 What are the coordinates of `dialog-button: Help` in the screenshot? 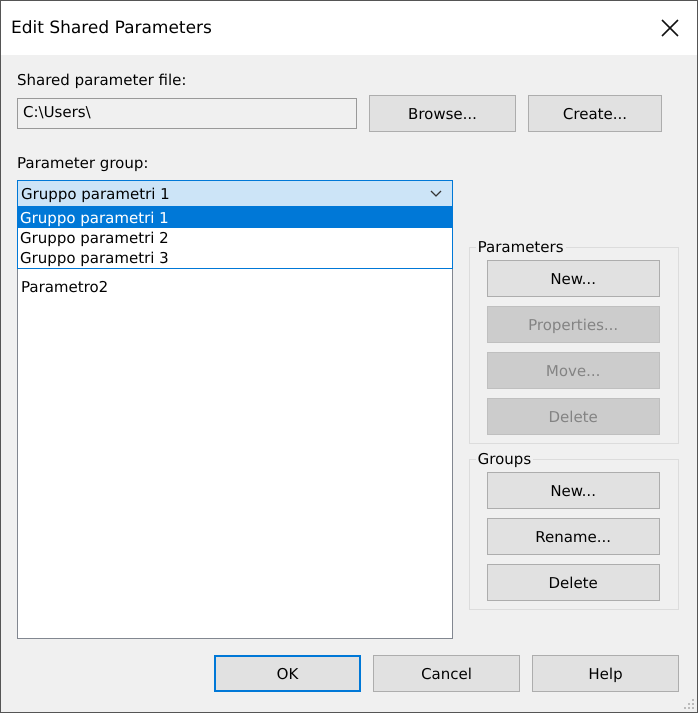 It's located at (605, 673).